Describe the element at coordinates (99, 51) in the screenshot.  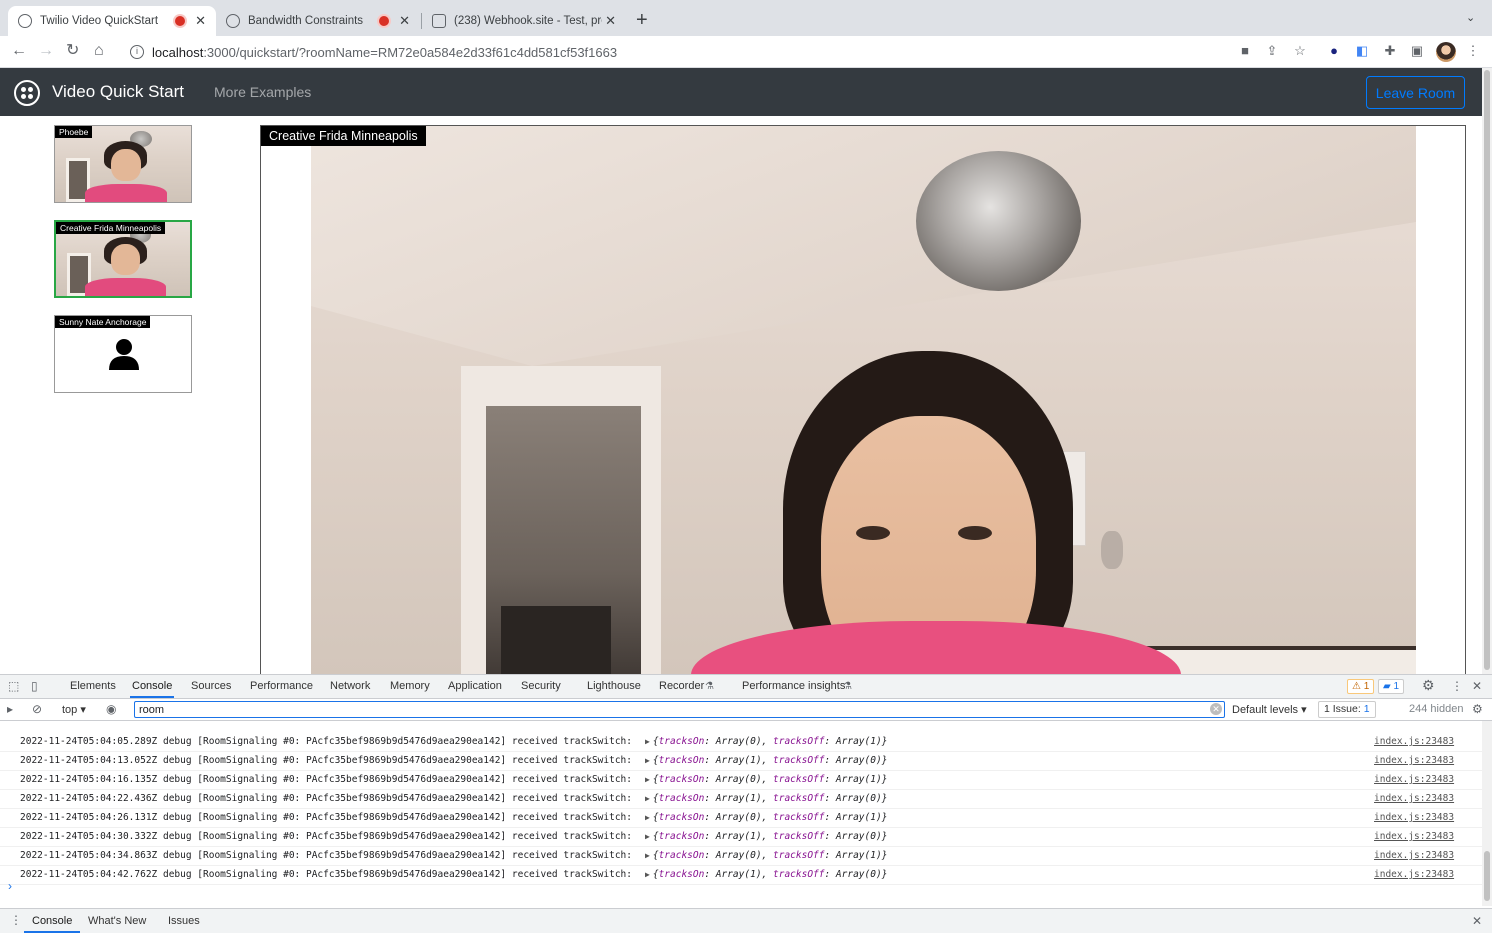
I see `home-icon: ⌂` at that location.